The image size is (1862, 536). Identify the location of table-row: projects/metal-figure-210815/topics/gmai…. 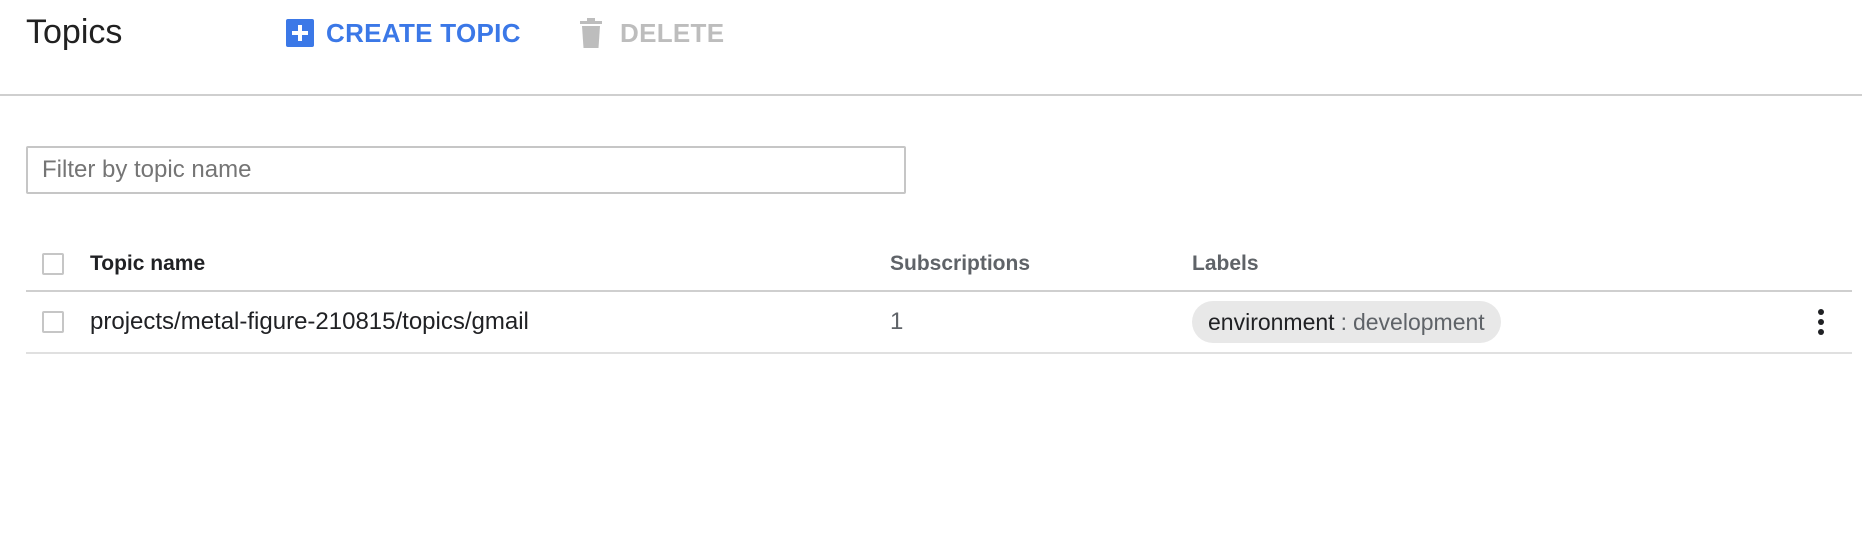
(939, 323).